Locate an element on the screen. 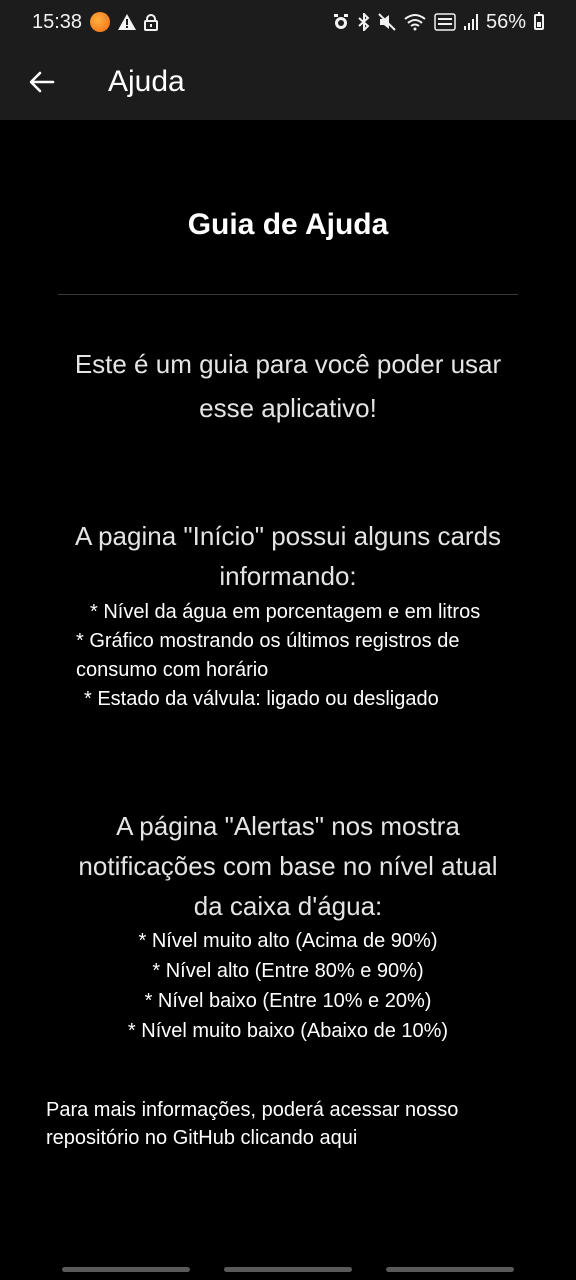 This screenshot has width=576, height=1280. warning-icon is located at coordinates (127, 22).